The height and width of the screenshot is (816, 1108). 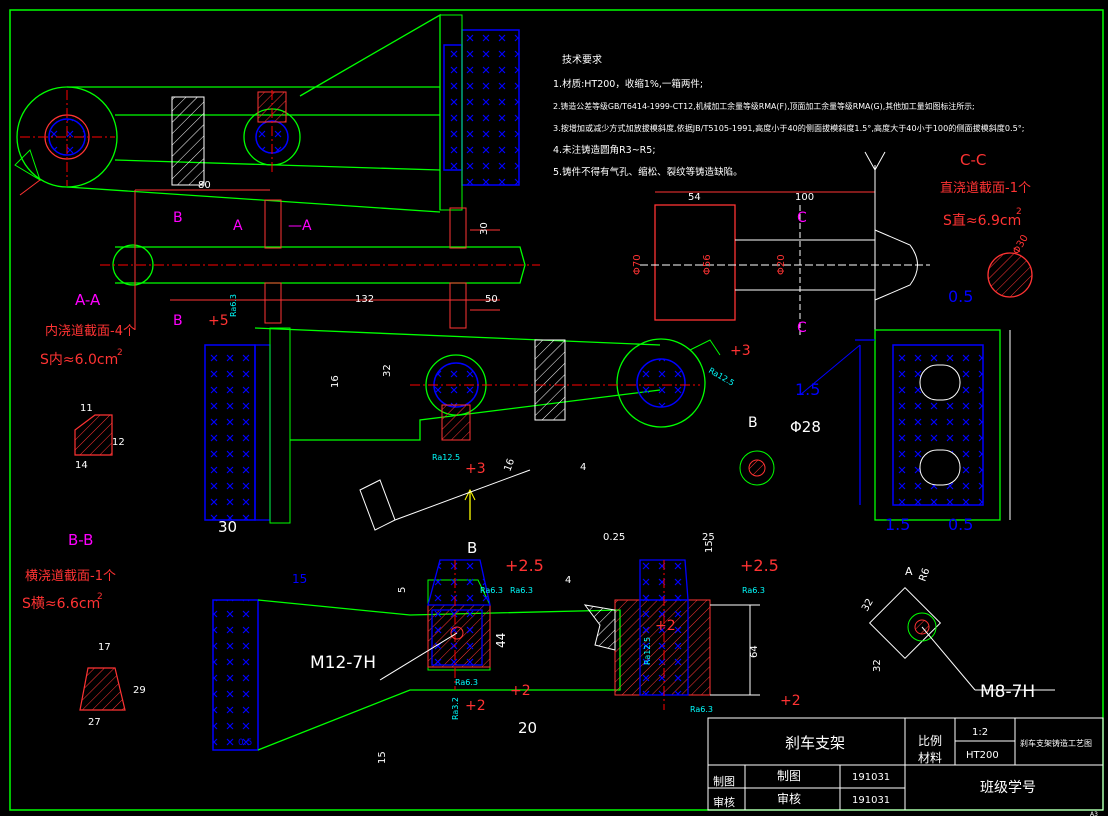 What do you see at coordinates (694, 197) in the screenshot?
I see `dim-54: 54` at bounding box center [694, 197].